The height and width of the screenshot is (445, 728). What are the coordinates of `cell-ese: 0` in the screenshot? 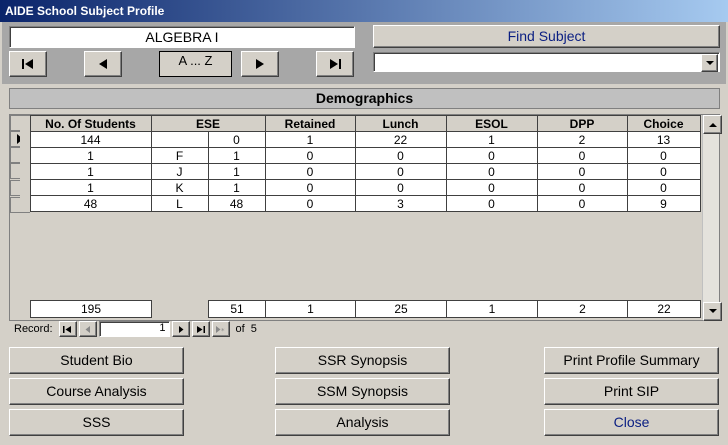 It's located at (236, 139).